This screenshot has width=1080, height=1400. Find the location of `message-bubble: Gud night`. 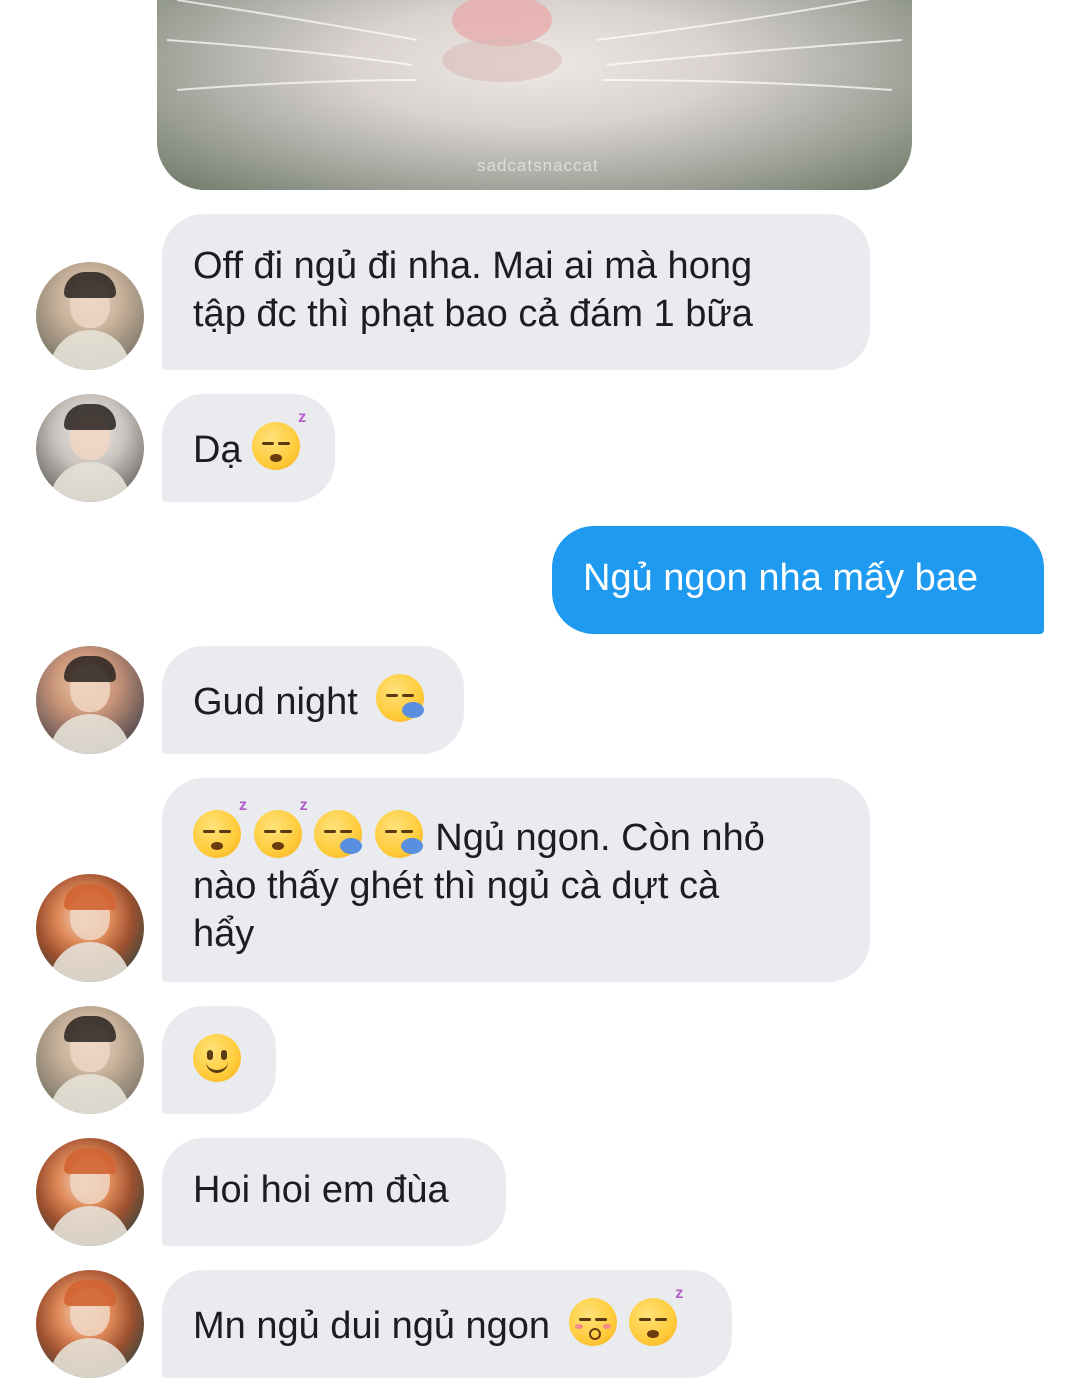

message-bubble: Gud night is located at coordinates (313, 700).